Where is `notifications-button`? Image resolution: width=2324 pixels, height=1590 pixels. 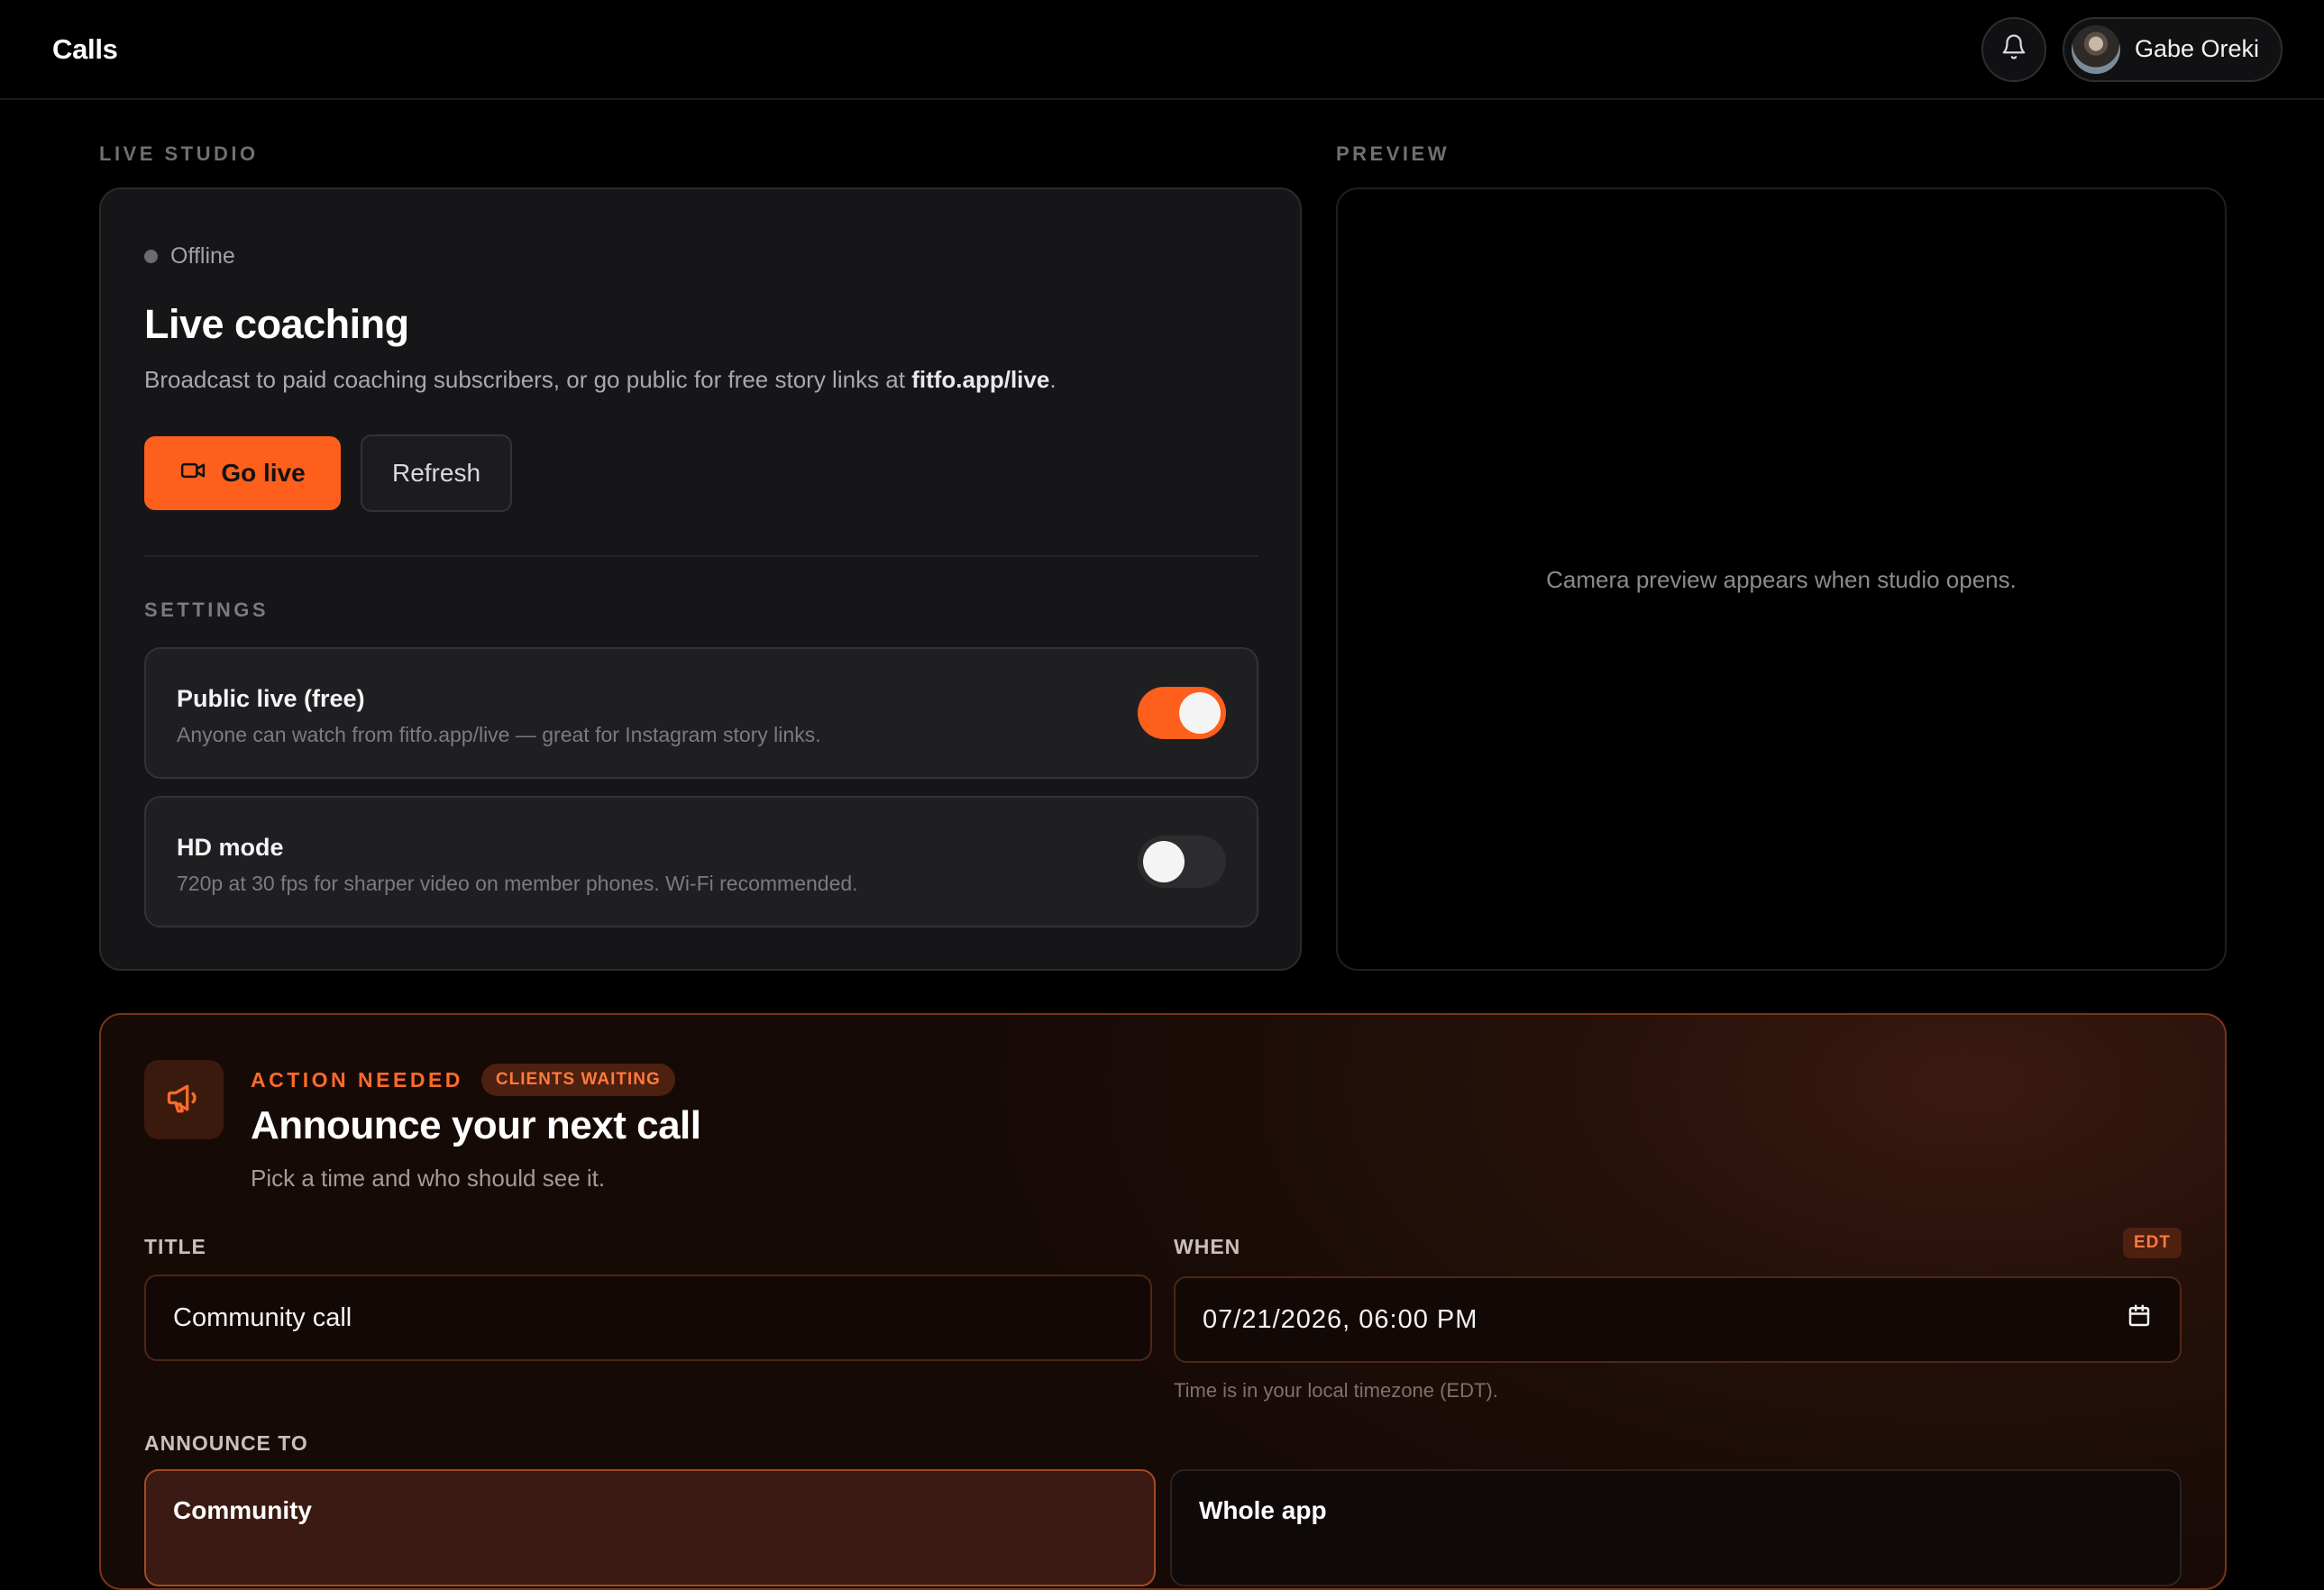 notifications-button is located at coordinates (2014, 49).